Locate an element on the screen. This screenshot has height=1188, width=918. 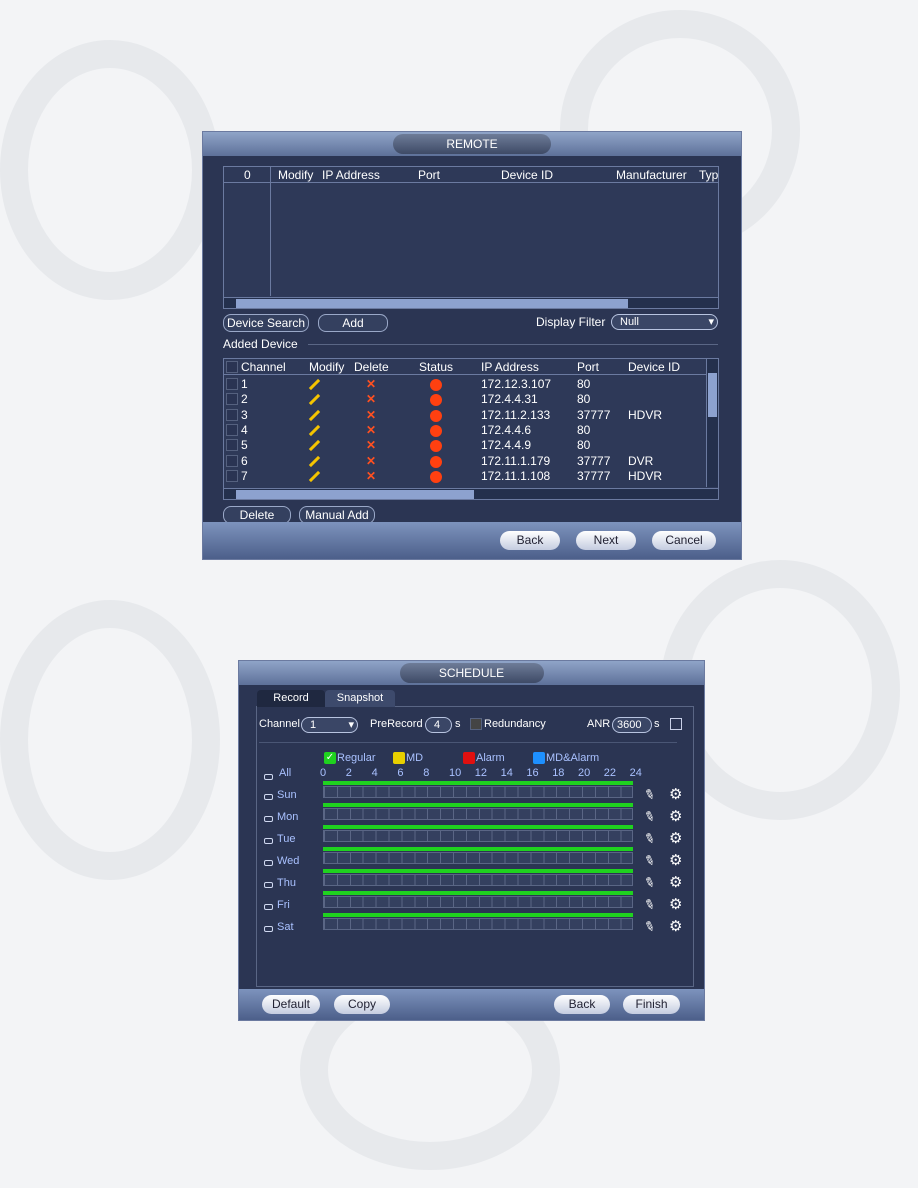
hour-tick-label: 22 is located at coordinates (610, 773).